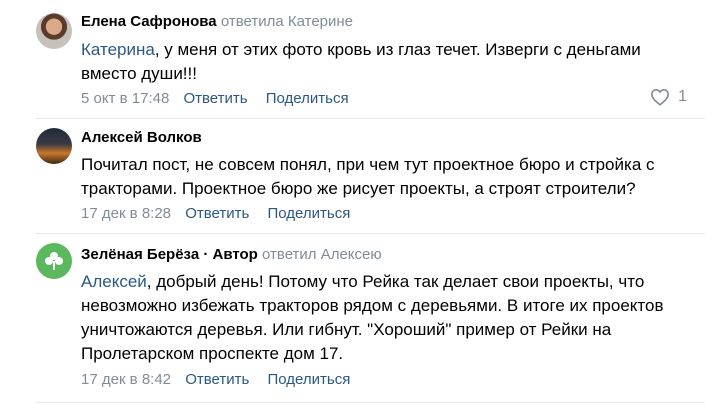 This screenshot has height=405, width=715. Describe the element at coordinates (228, 254) in the screenshot. I see `author-badge: · Автор` at that location.